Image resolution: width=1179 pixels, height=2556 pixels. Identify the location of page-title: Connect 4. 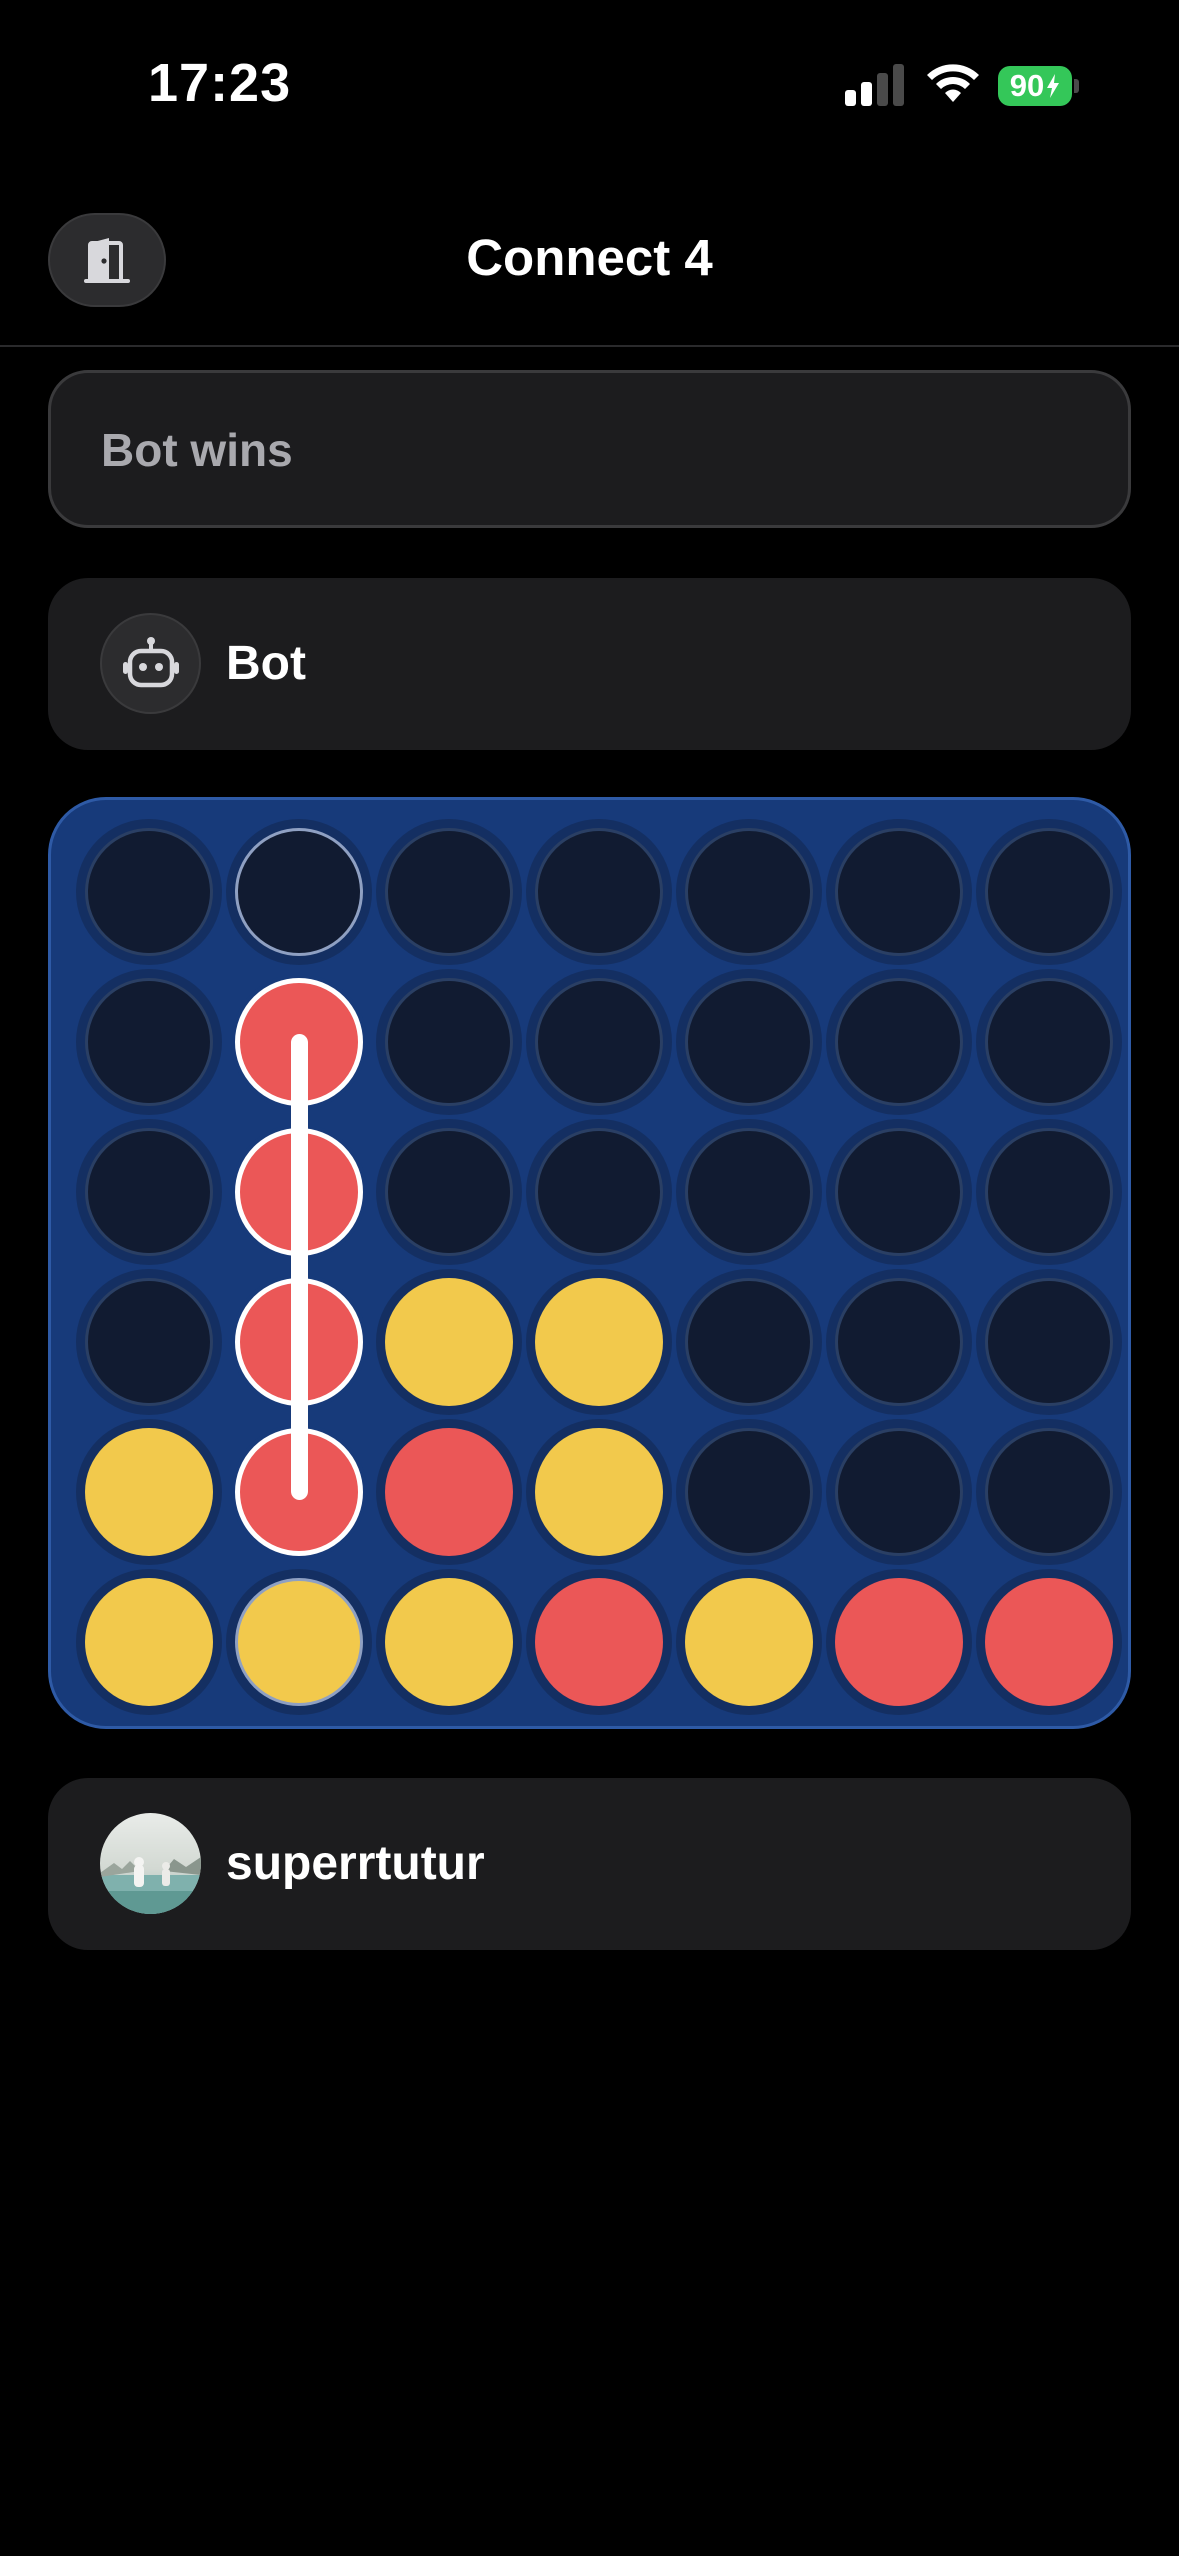
(589, 257).